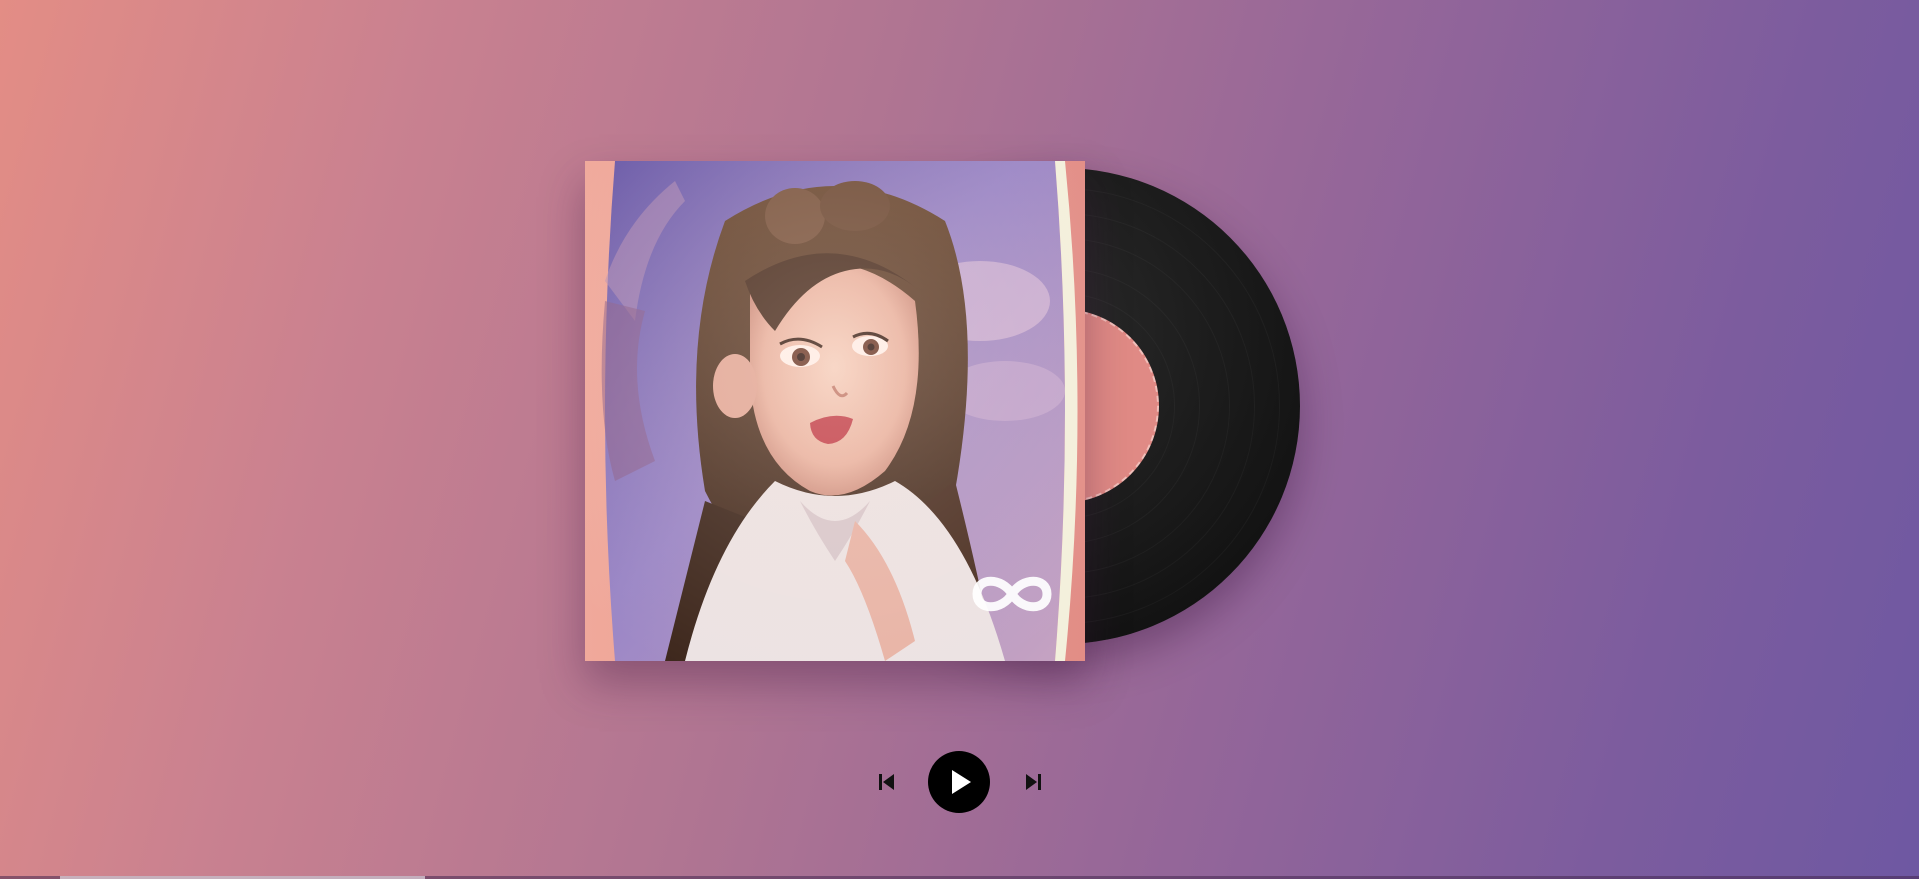 This screenshot has height=879, width=1919. I want to click on previous-track-button, so click(887, 782).